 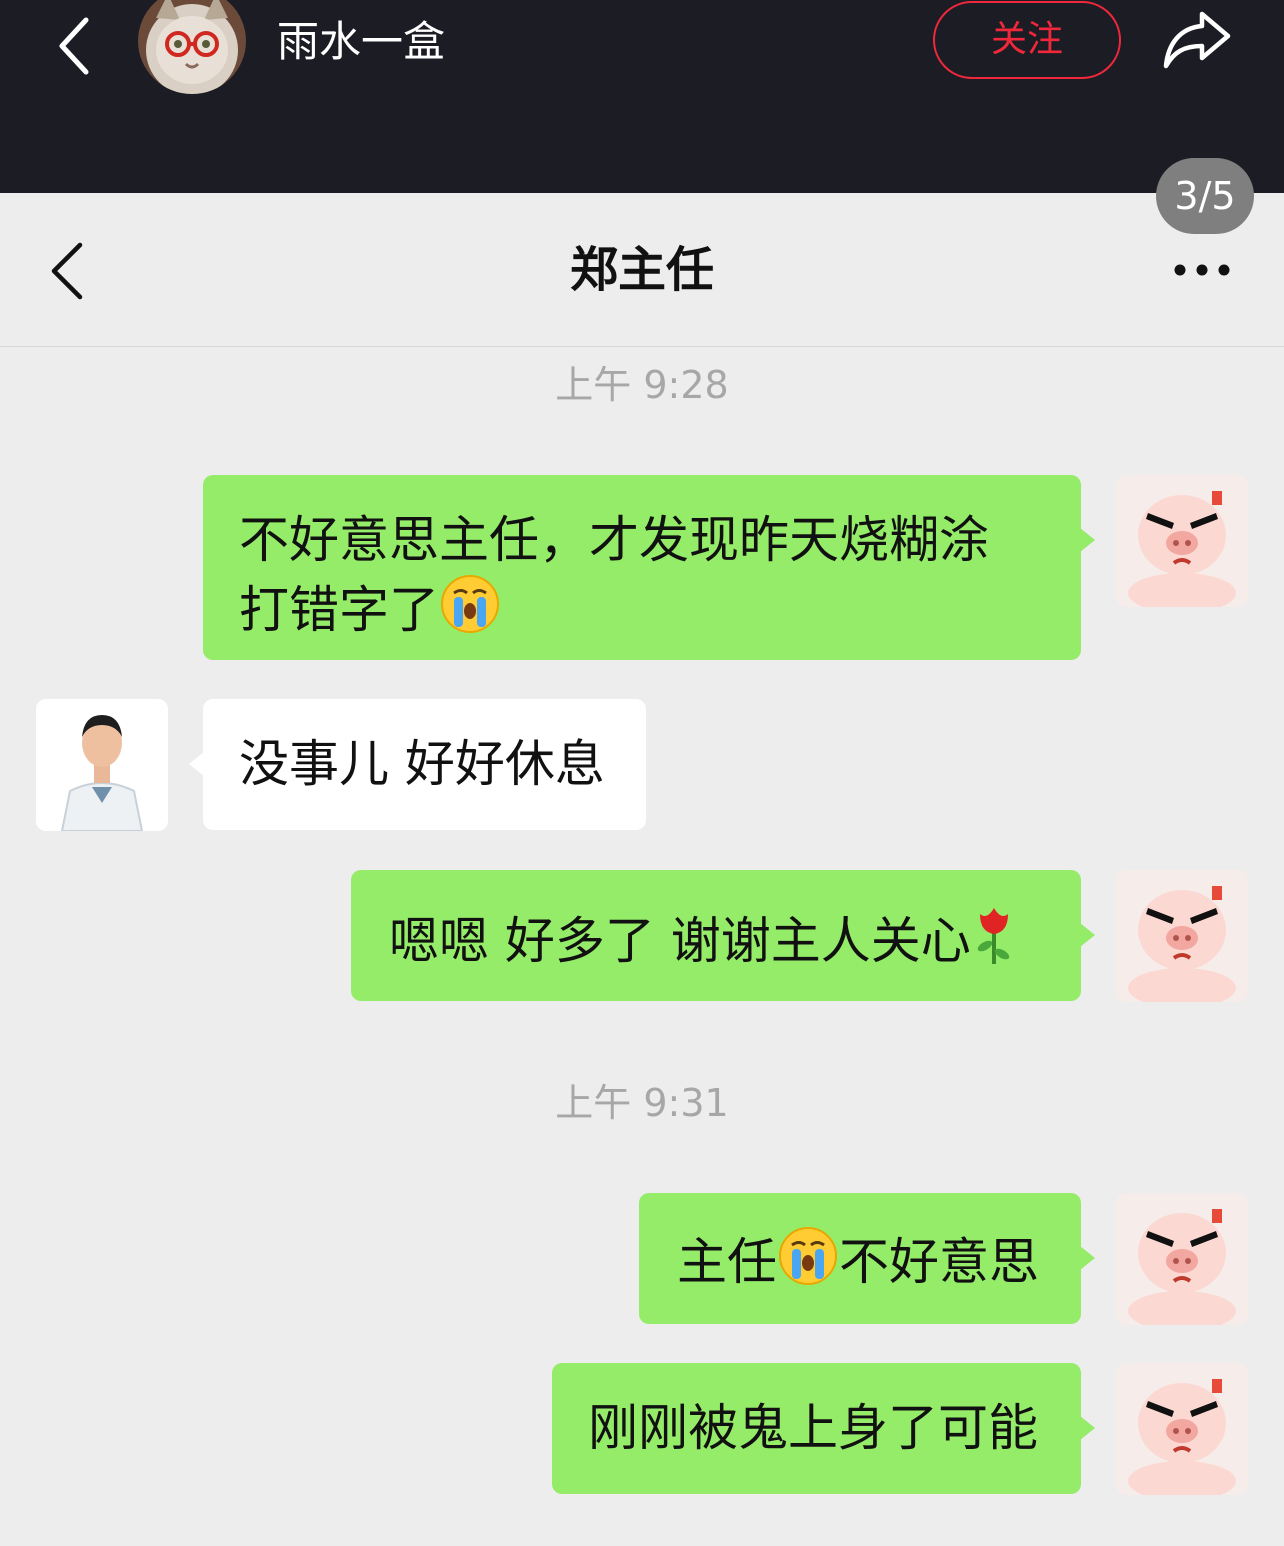 What do you see at coordinates (192, 47) in the screenshot?
I see `user-avatar` at bounding box center [192, 47].